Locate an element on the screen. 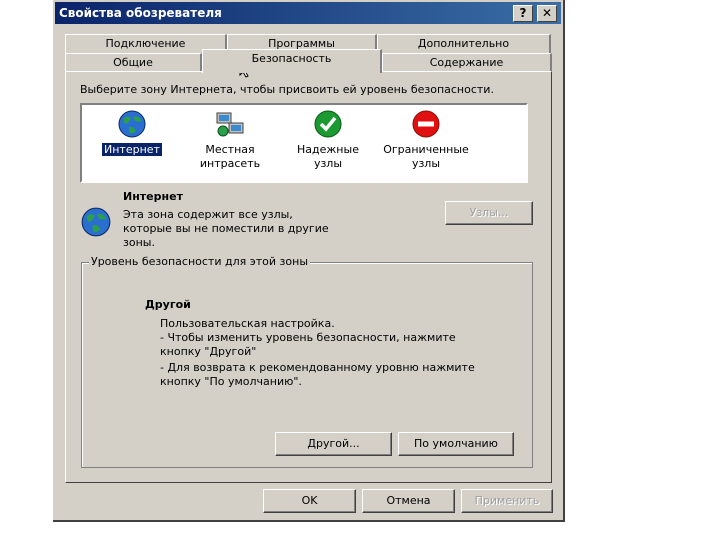 Image resolution: width=720 pixels, height=540 pixels. local-intranet-icon is located at coordinates (230, 124).